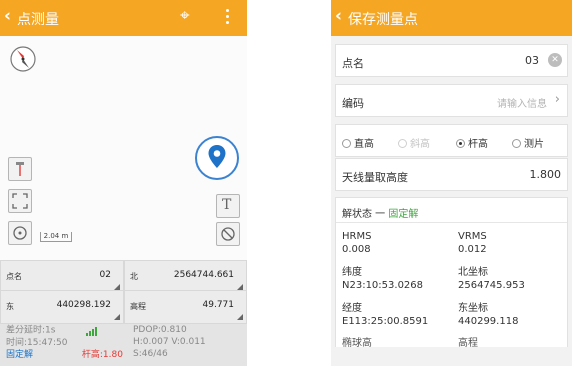 The height and width of the screenshot is (366, 572). Describe the element at coordinates (383, 20) in the screenshot. I see `page-title: 保存测量点` at that location.